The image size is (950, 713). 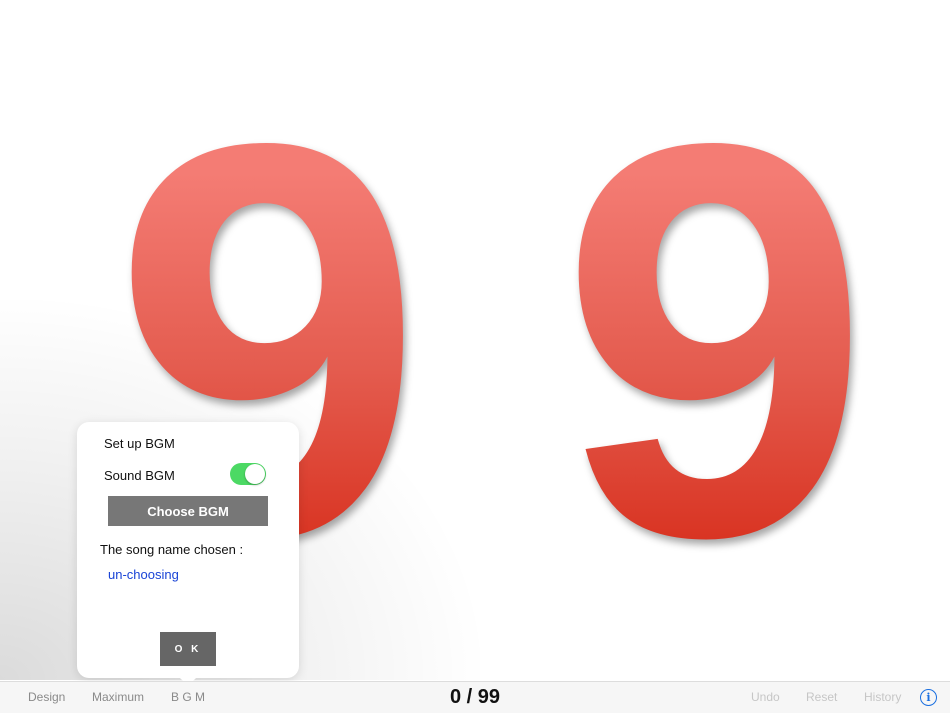 What do you see at coordinates (821, 697) in the screenshot?
I see `reset-button: Reset` at bounding box center [821, 697].